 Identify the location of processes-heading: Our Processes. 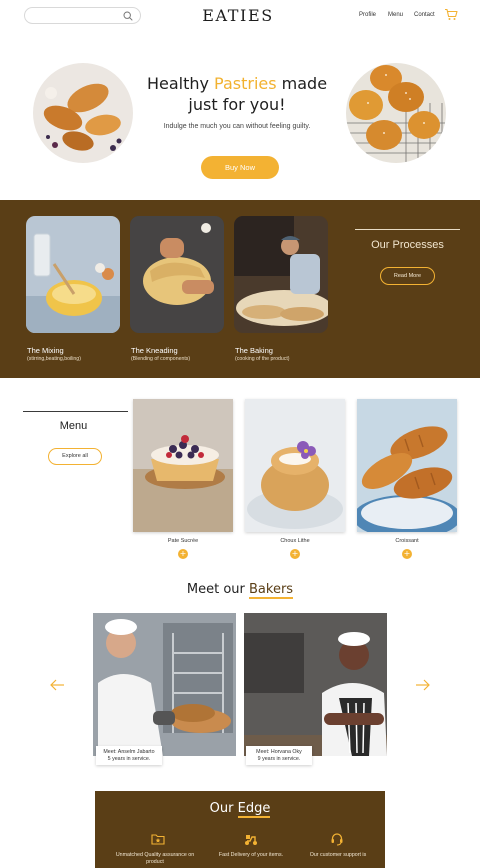
(407, 240).